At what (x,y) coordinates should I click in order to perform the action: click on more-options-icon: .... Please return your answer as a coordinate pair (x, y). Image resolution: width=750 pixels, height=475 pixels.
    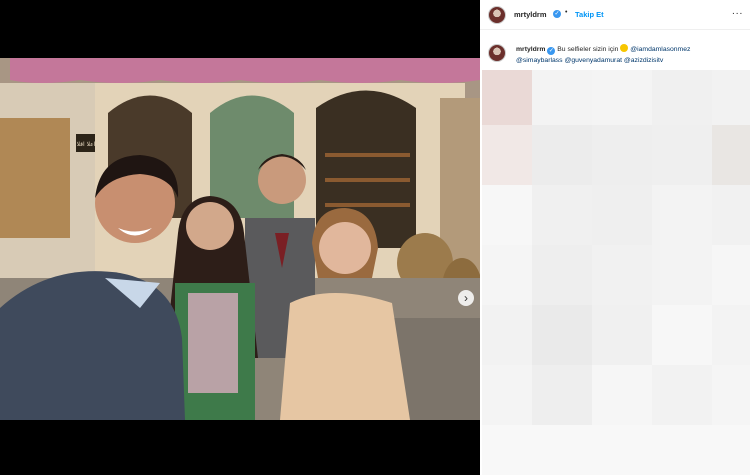
    Looking at the image, I should click on (737, 11).